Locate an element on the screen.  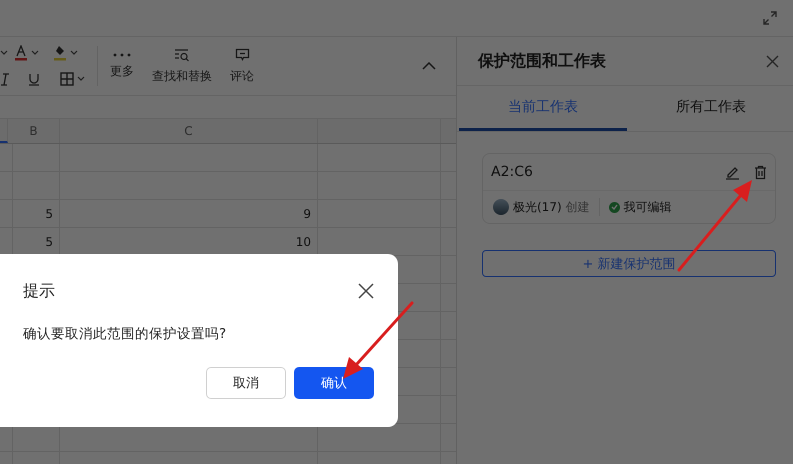
toolbar-button: 评论 is located at coordinates (242, 66).